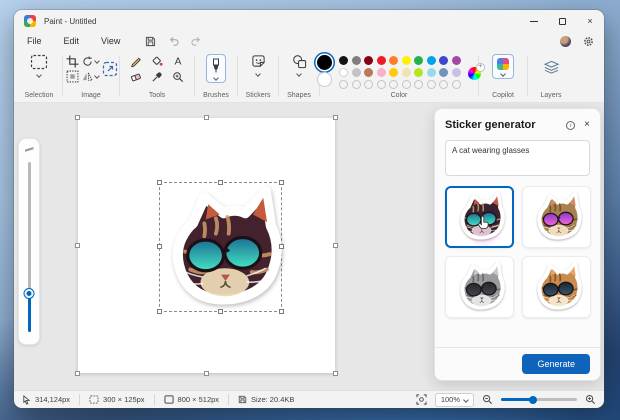  I want to click on tabby-cat-glasses-image, so click(557, 287).